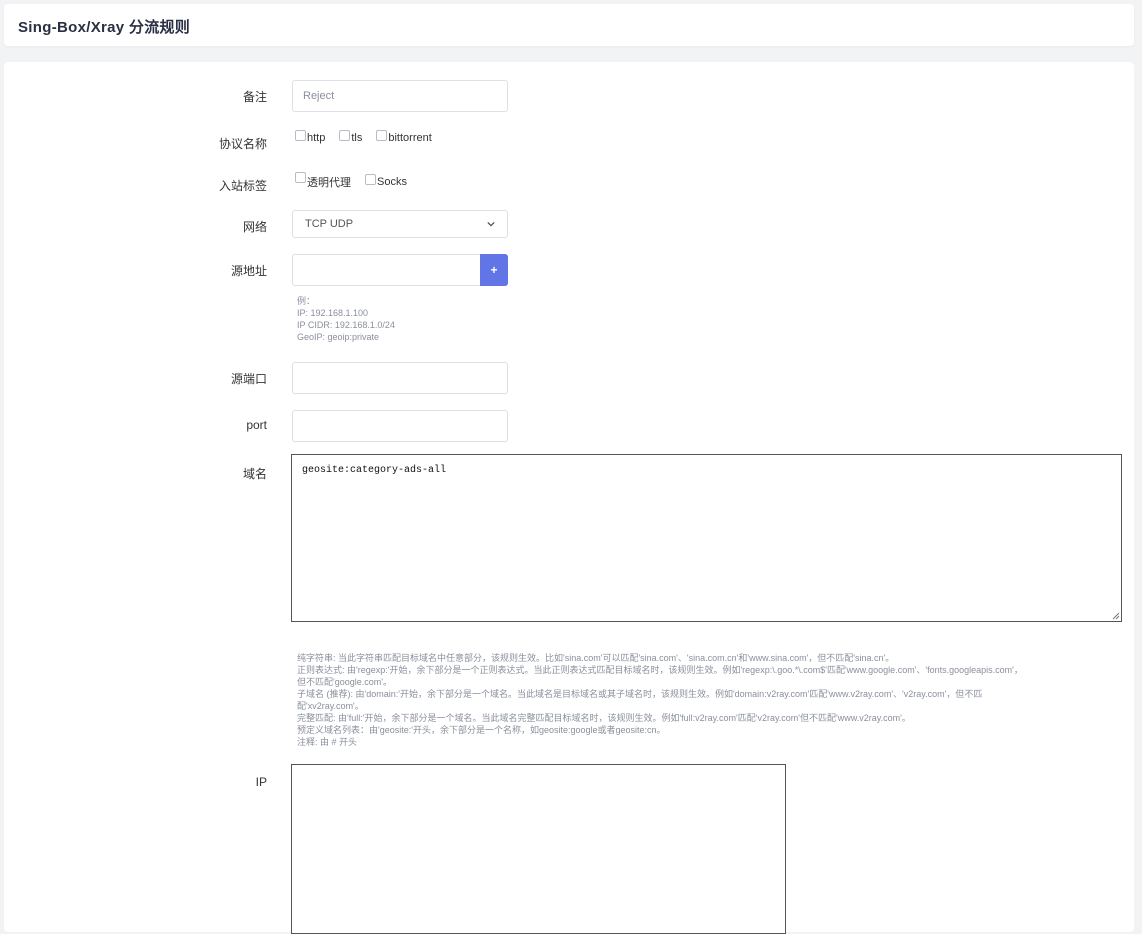 The width and height of the screenshot is (1142, 934). What do you see at coordinates (400, 224) in the screenshot?
I see `network-select: TCP UDP` at bounding box center [400, 224].